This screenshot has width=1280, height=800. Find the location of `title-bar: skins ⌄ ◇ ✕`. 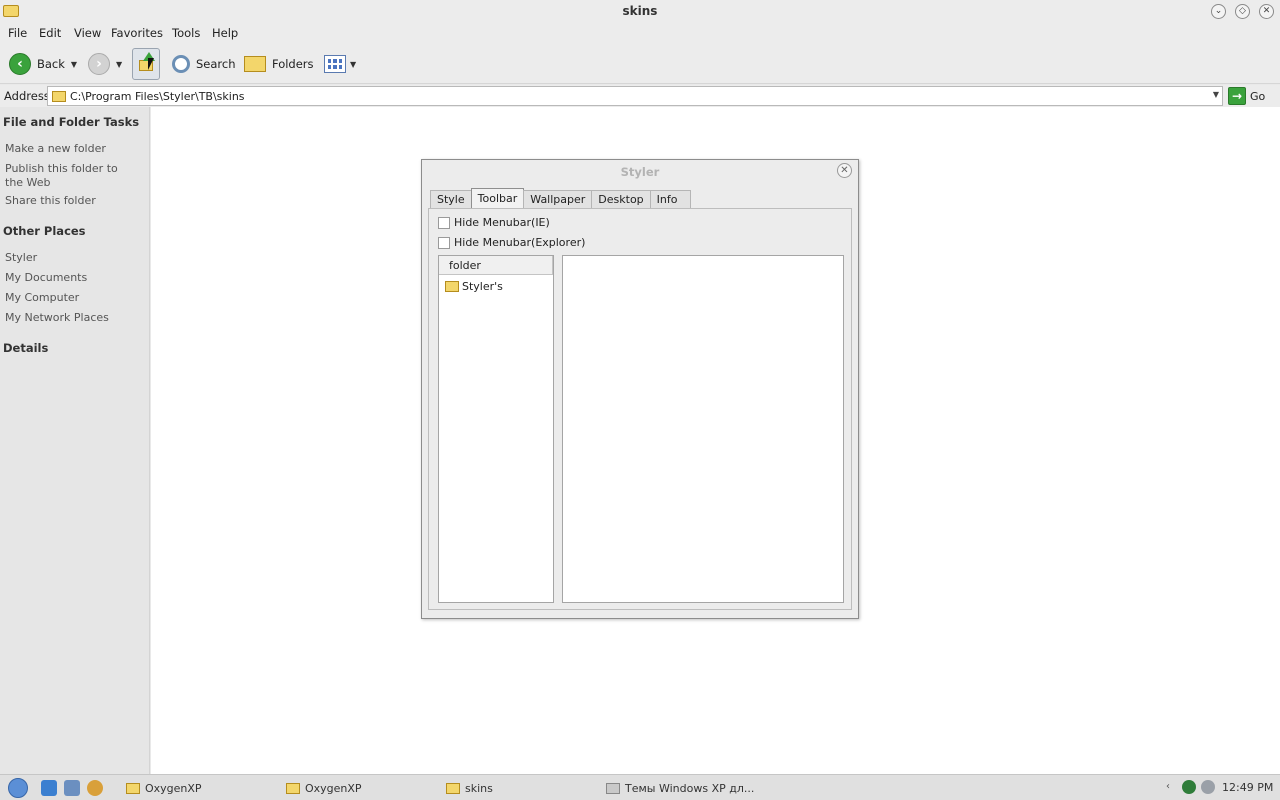

title-bar: skins ⌄ ◇ ✕ is located at coordinates (640, 12).